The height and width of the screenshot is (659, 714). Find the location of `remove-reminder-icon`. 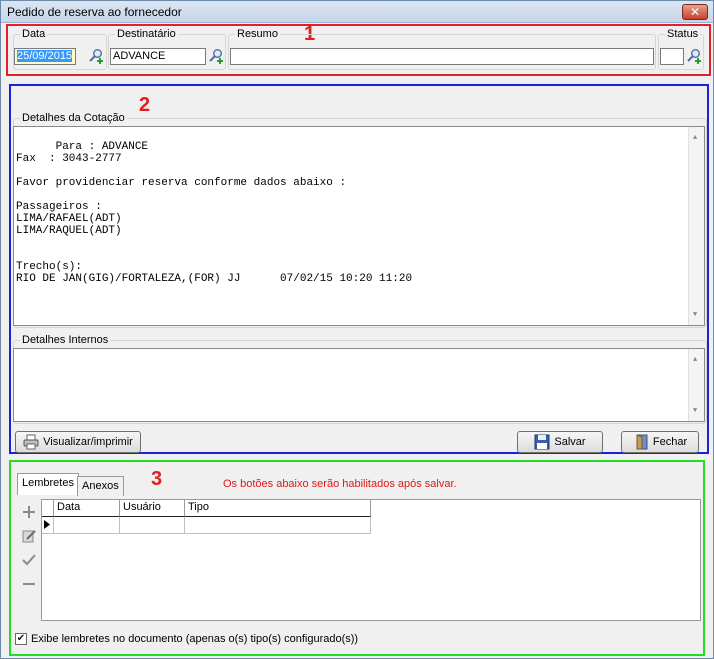

remove-reminder-icon is located at coordinates (29, 584).